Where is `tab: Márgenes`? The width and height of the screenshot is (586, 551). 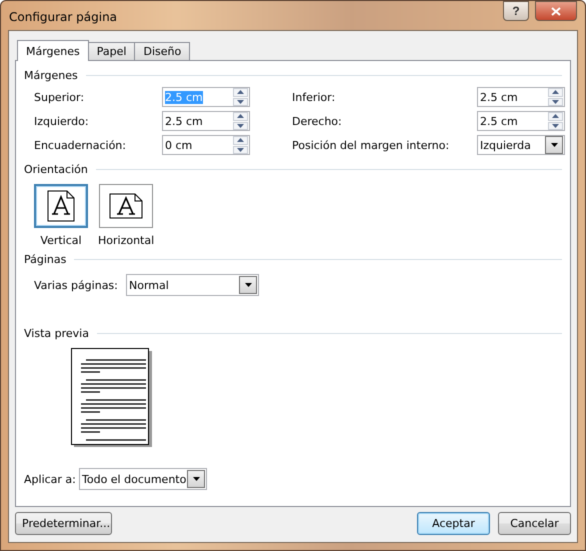
tab: Márgenes is located at coordinates (53, 50).